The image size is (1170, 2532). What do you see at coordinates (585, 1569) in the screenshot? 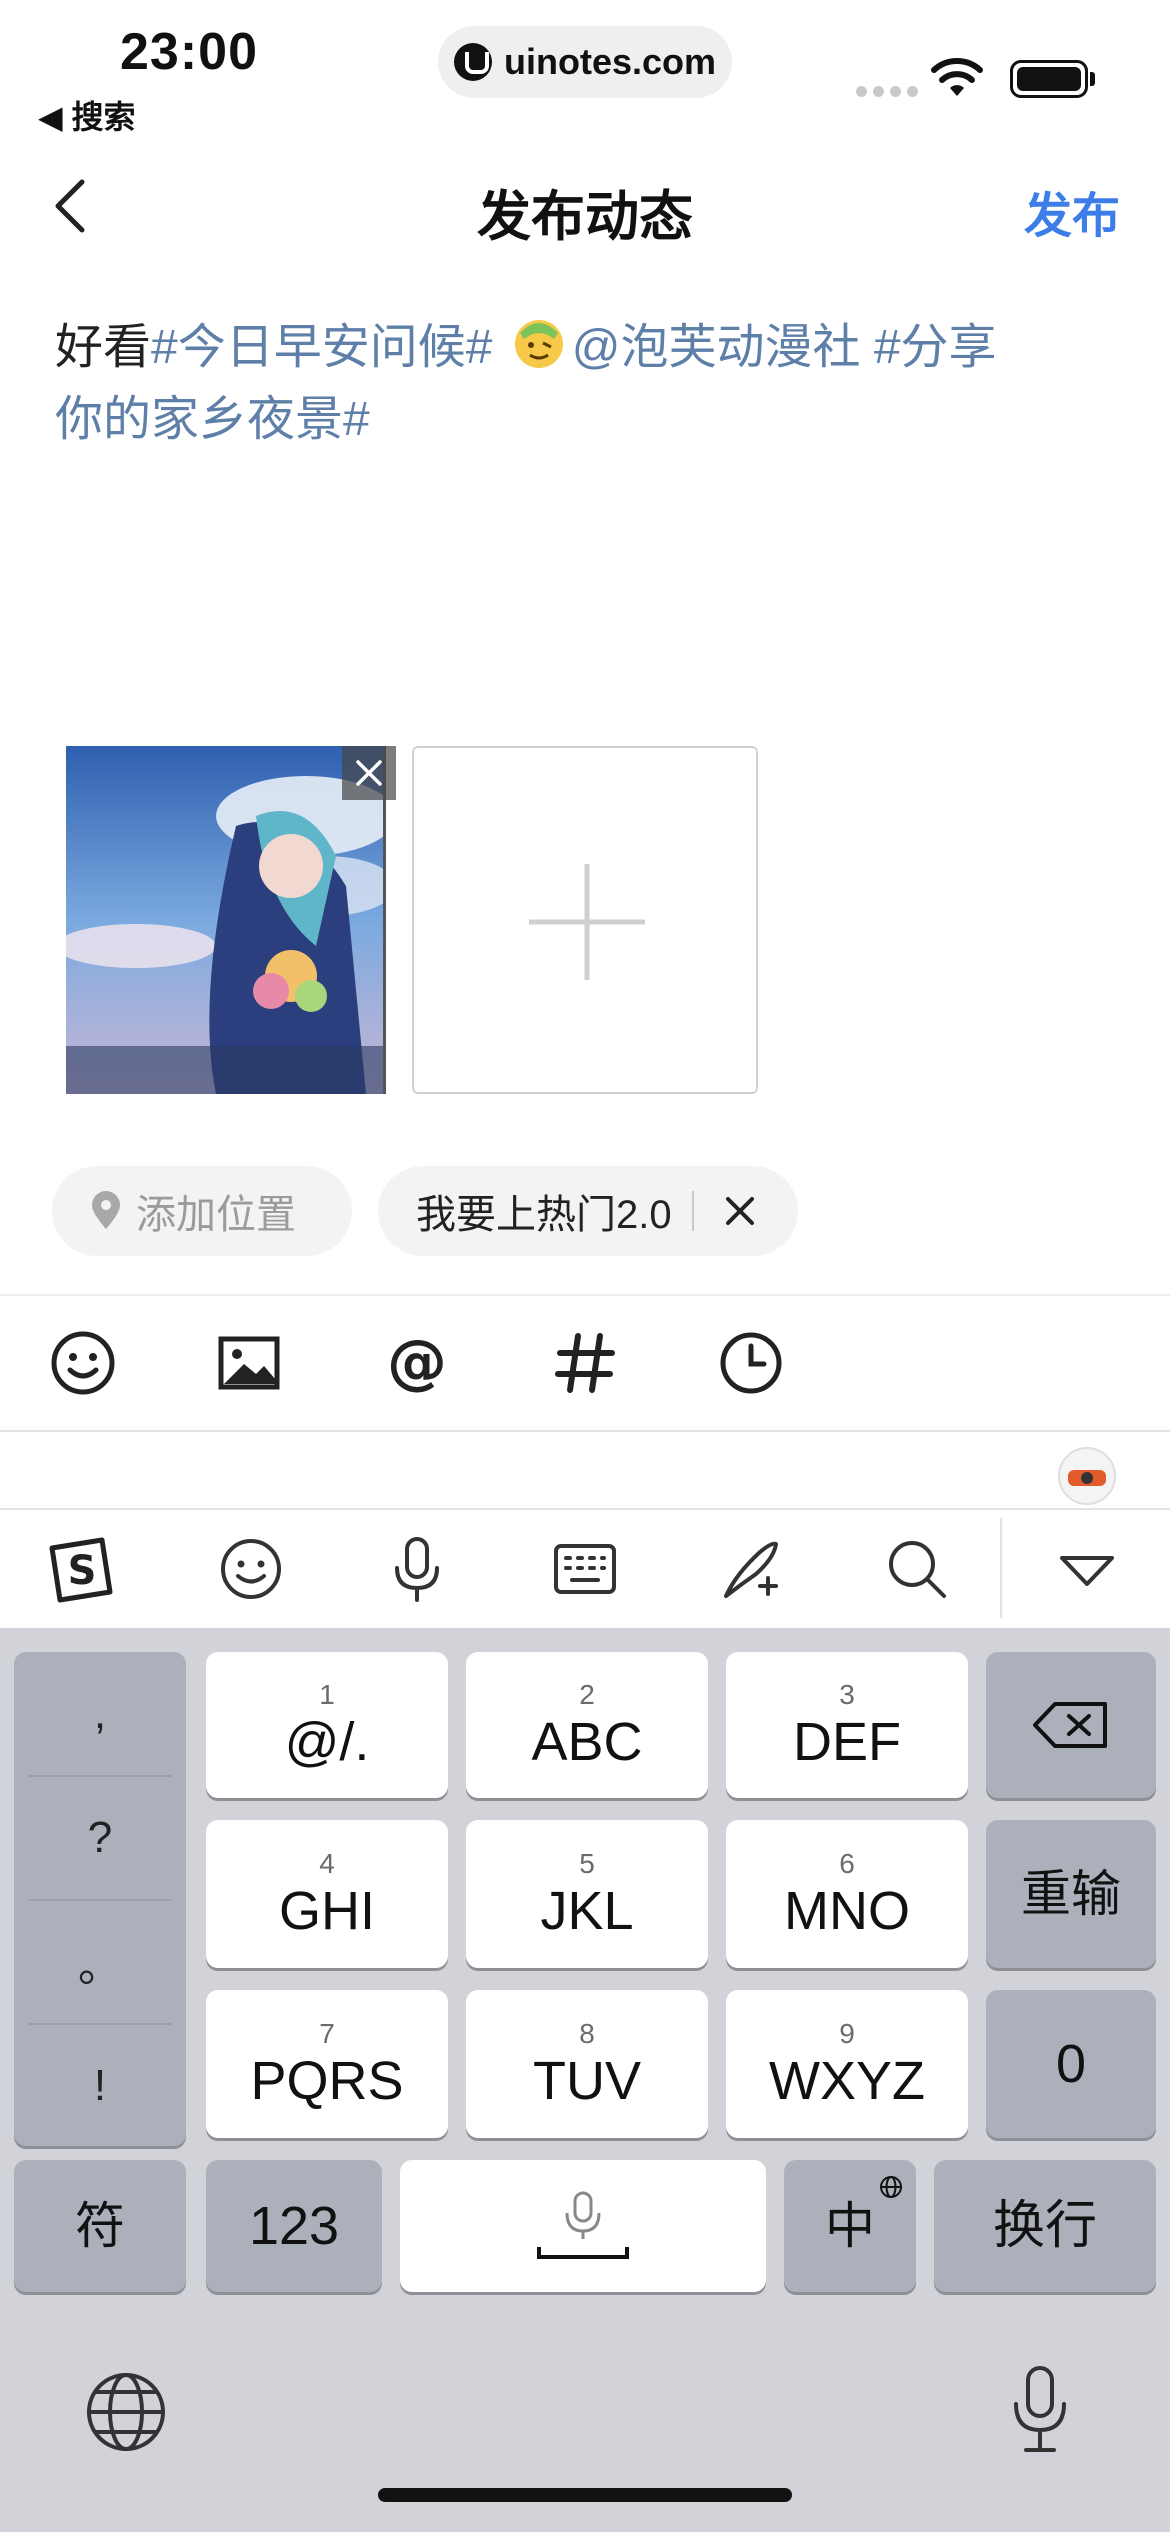
I see `keyboard-icon` at bounding box center [585, 1569].